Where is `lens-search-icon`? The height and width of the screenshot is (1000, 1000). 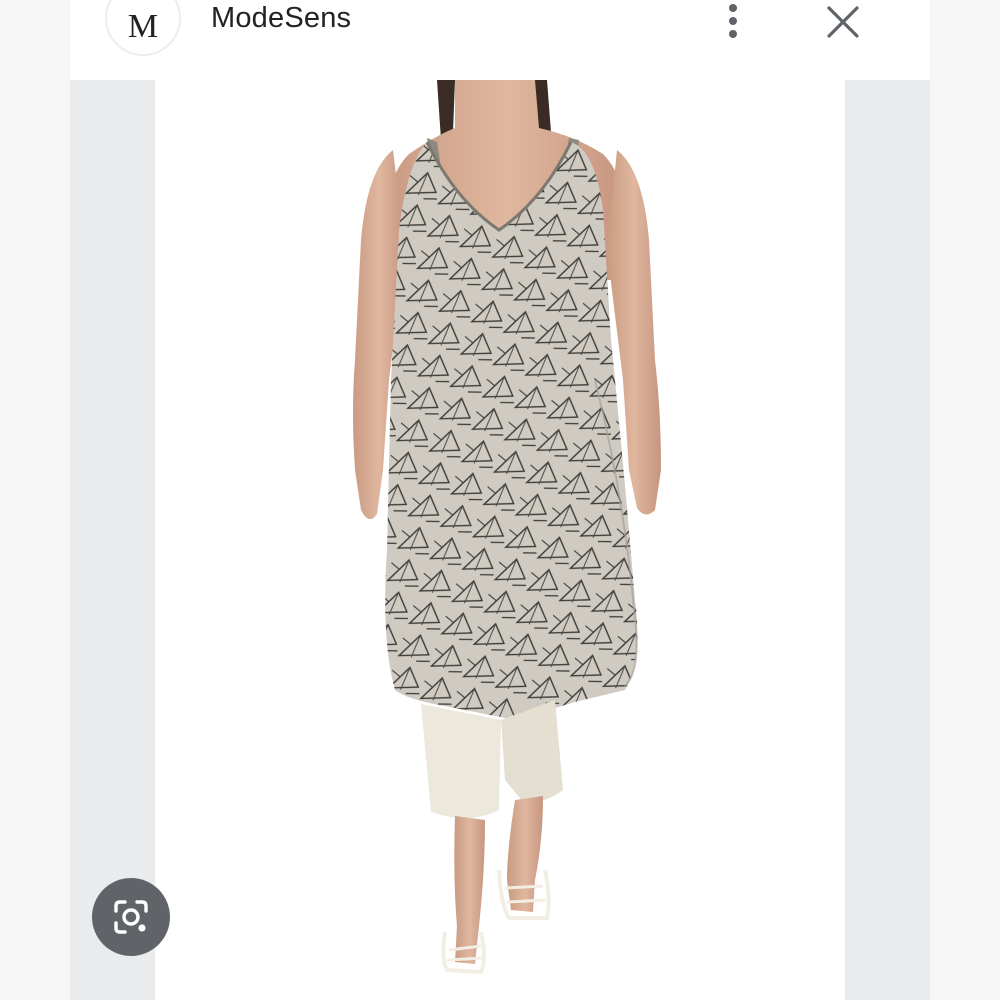
lens-search-icon is located at coordinates (131, 917).